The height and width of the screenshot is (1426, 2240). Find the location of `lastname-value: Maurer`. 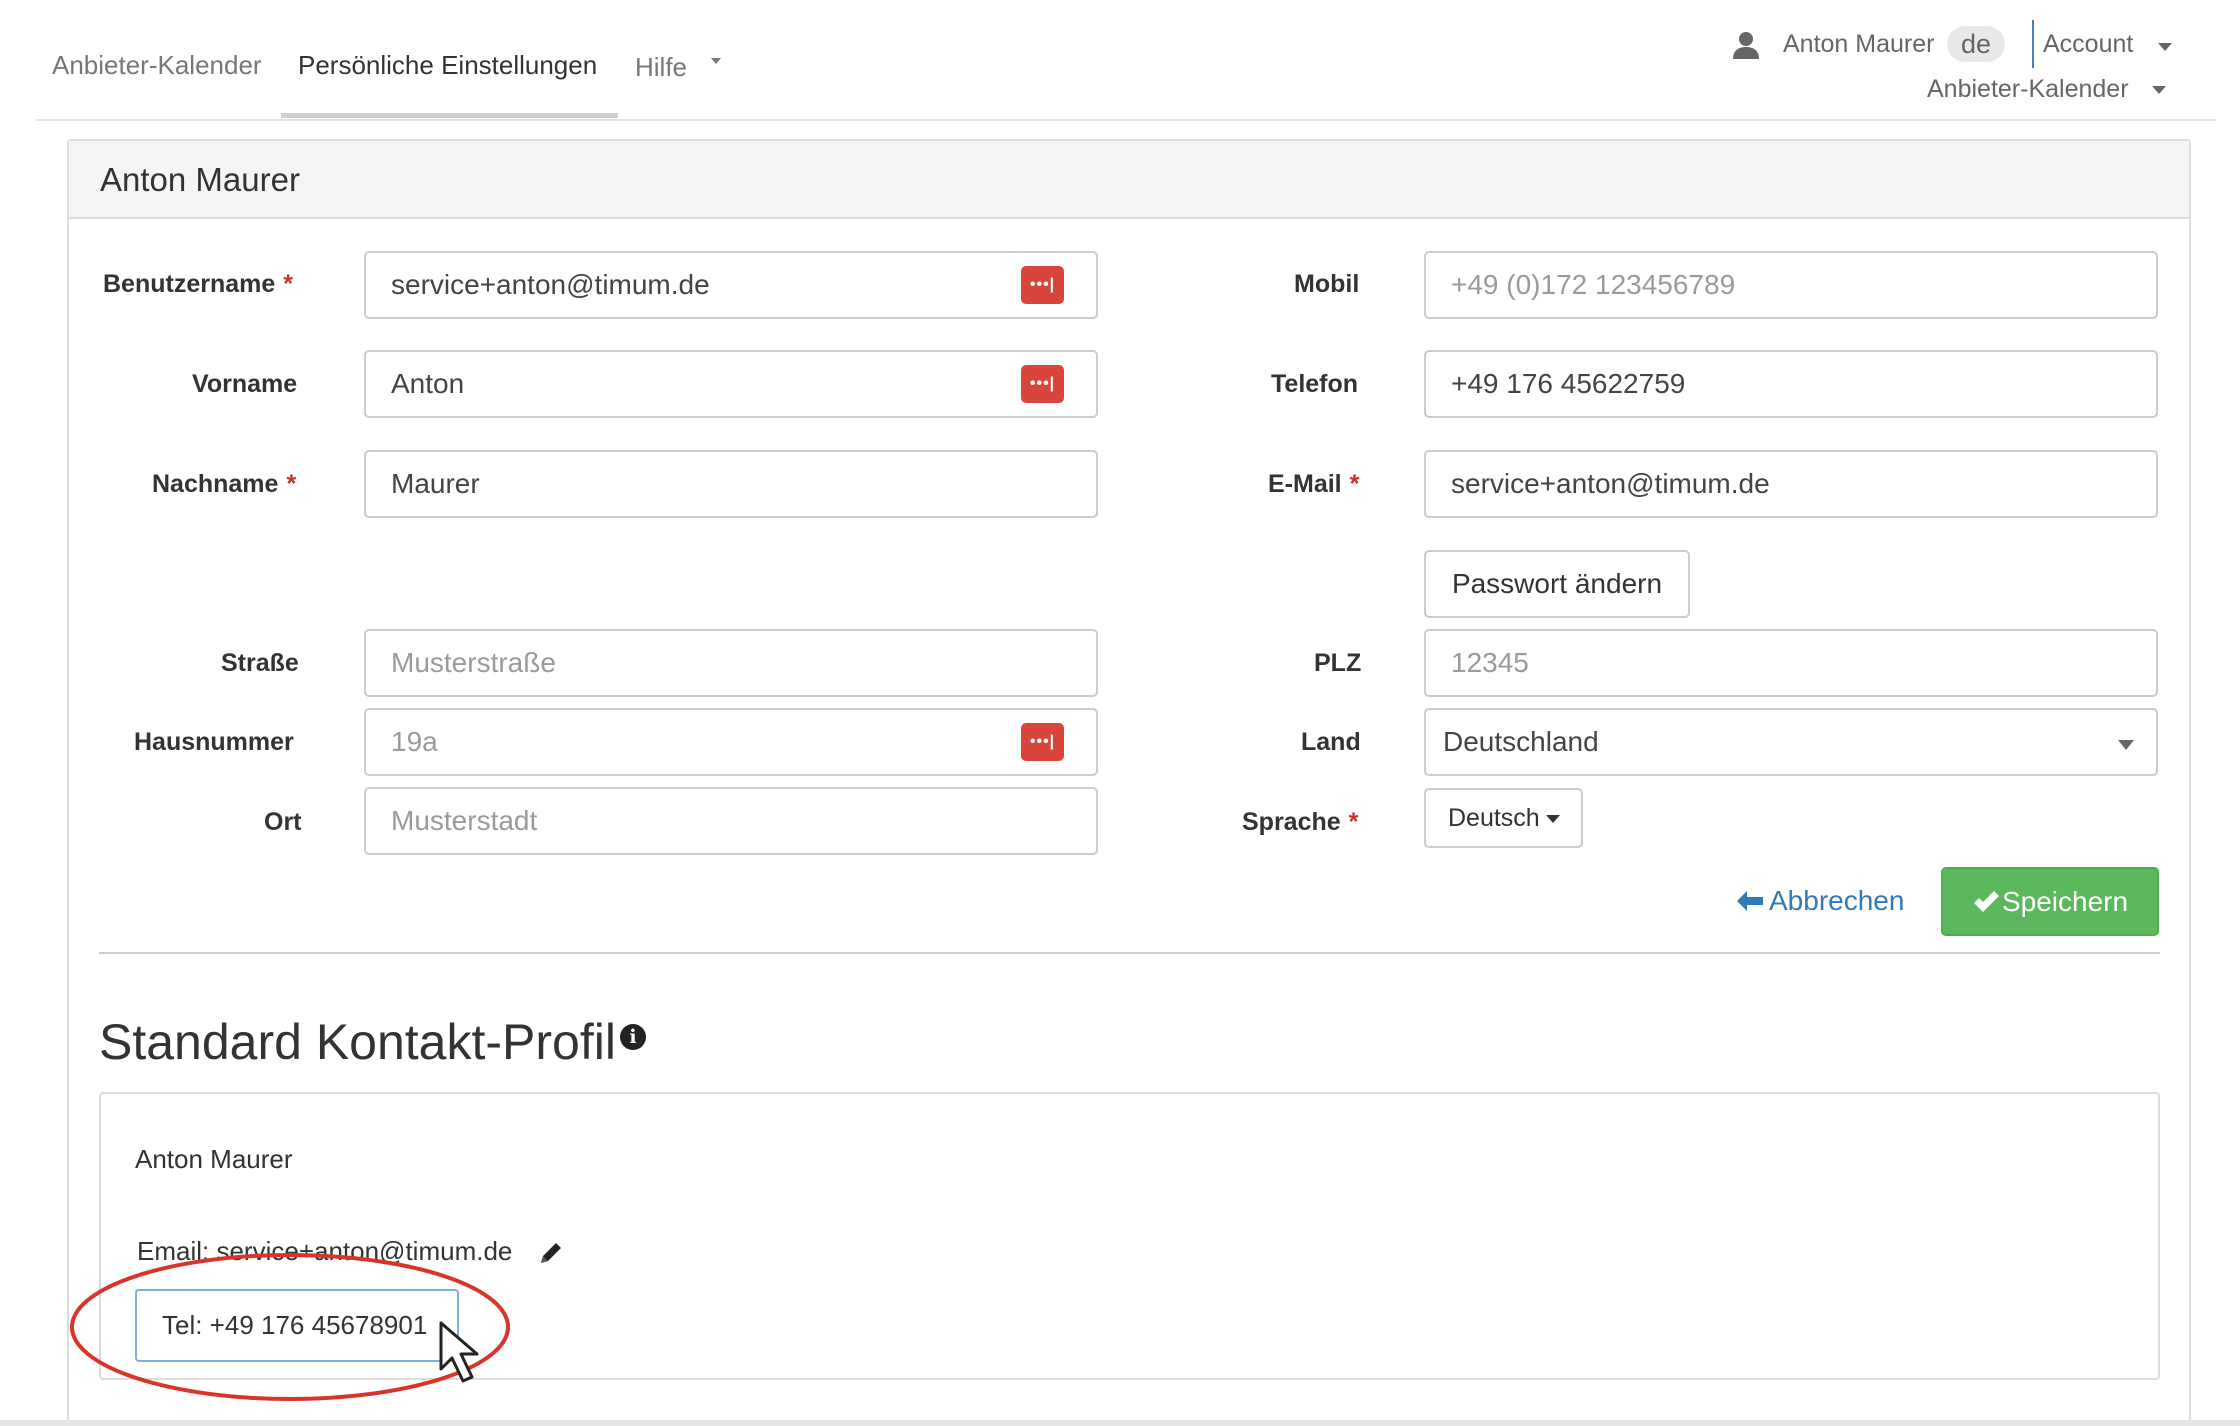

lastname-value: Maurer is located at coordinates (435, 483).